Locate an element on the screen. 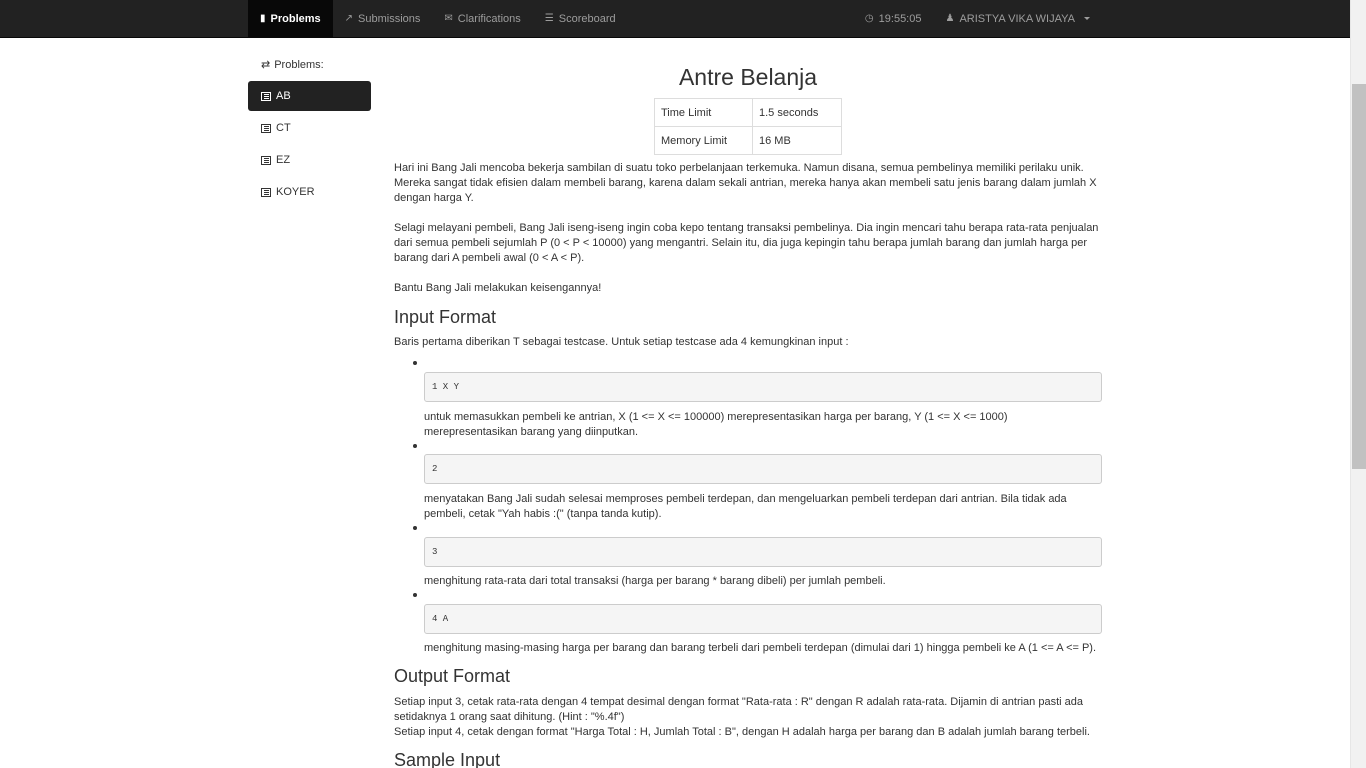 The image size is (1366, 768). nav-clarifications: ✉ Clarifications is located at coordinates (482, 18).